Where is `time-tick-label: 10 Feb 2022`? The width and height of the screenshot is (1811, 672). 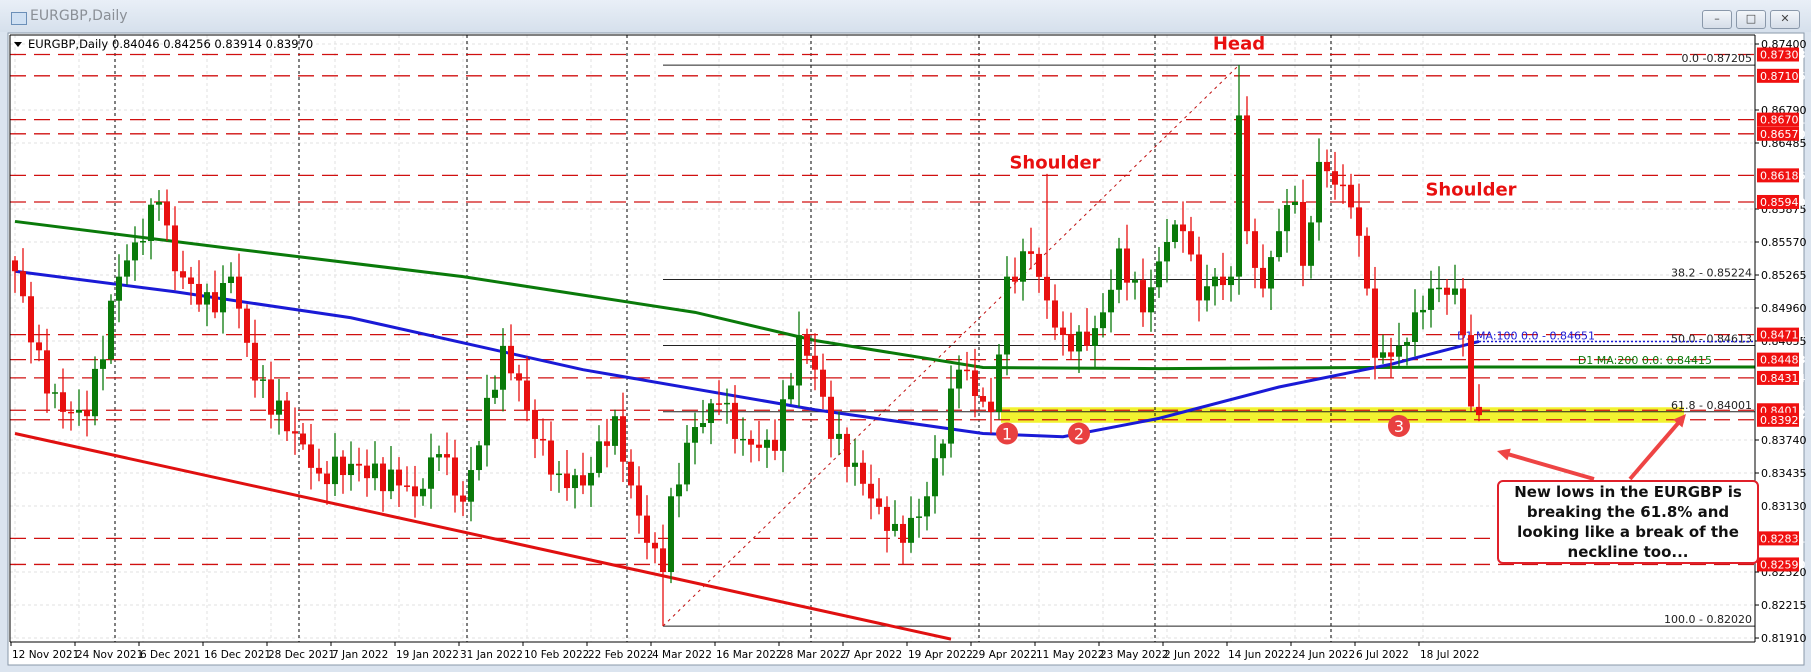 time-tick-label: 10 Feb 2022 is located at coordinates (556, 655).